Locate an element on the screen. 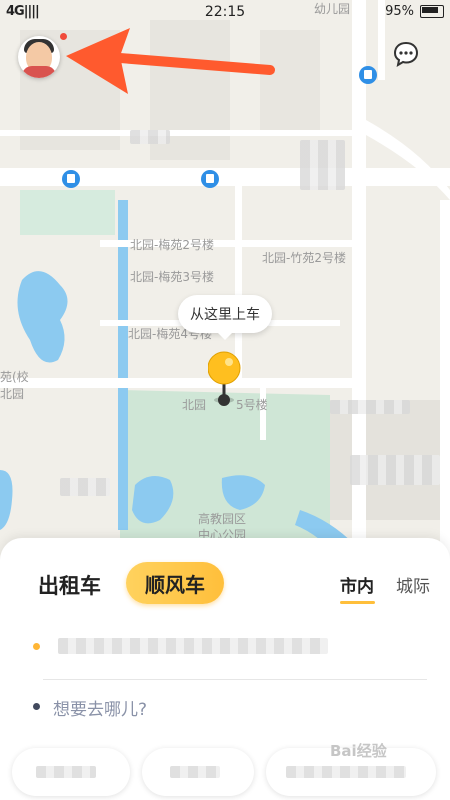  map-label: 北园-梅苑3号楼 is located at coordinates (172, 277).